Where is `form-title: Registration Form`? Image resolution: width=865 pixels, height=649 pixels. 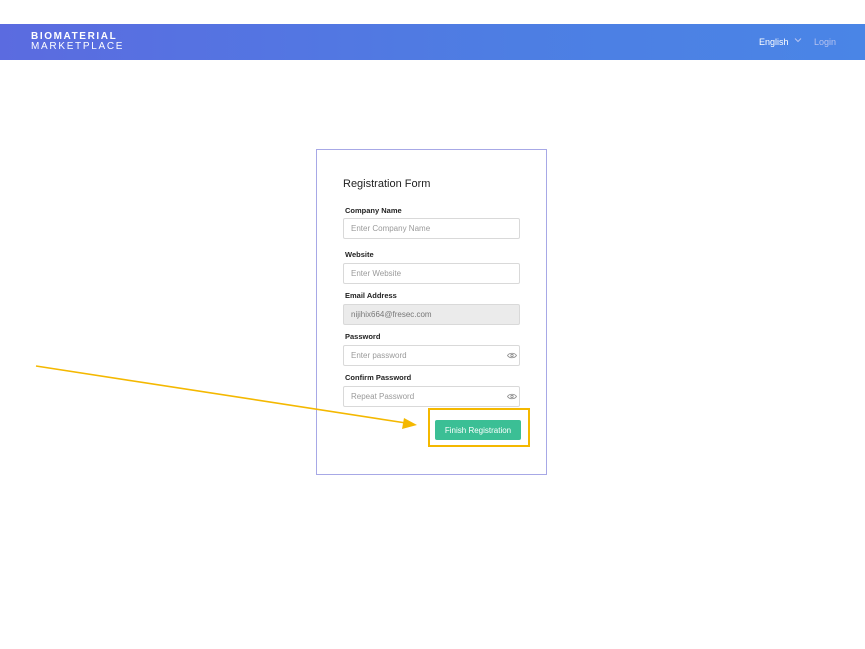
form-title: Registration Form is located at coordinates (387, 184).